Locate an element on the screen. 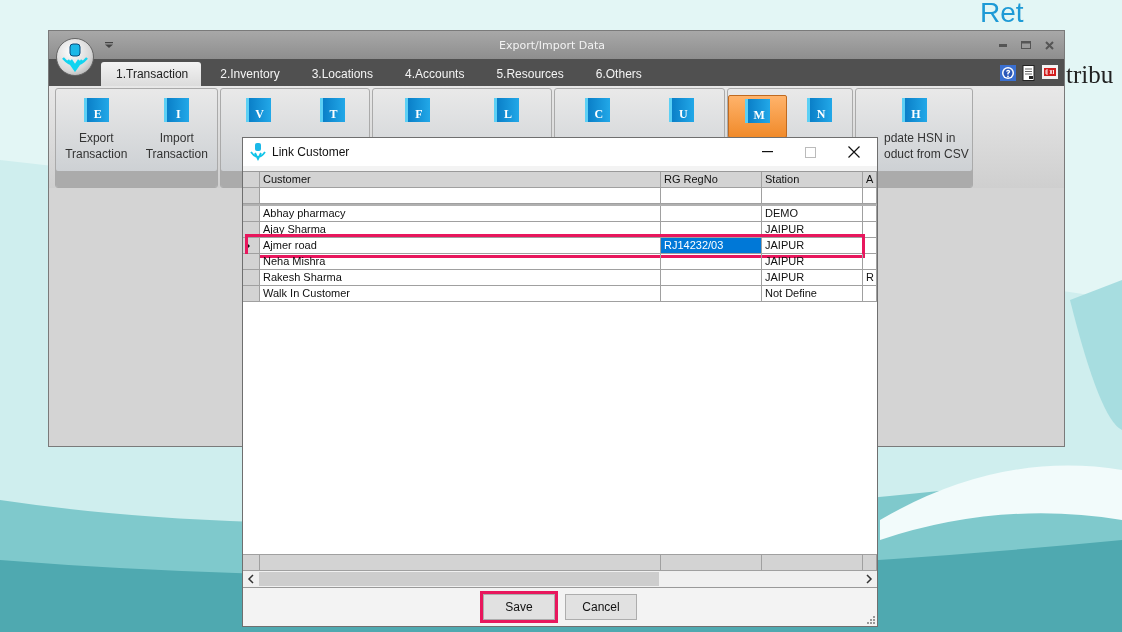 The height and width of the screenshot is (632, 1122). table-cell: RJ14232/03 is located at coordinates (711, 246).